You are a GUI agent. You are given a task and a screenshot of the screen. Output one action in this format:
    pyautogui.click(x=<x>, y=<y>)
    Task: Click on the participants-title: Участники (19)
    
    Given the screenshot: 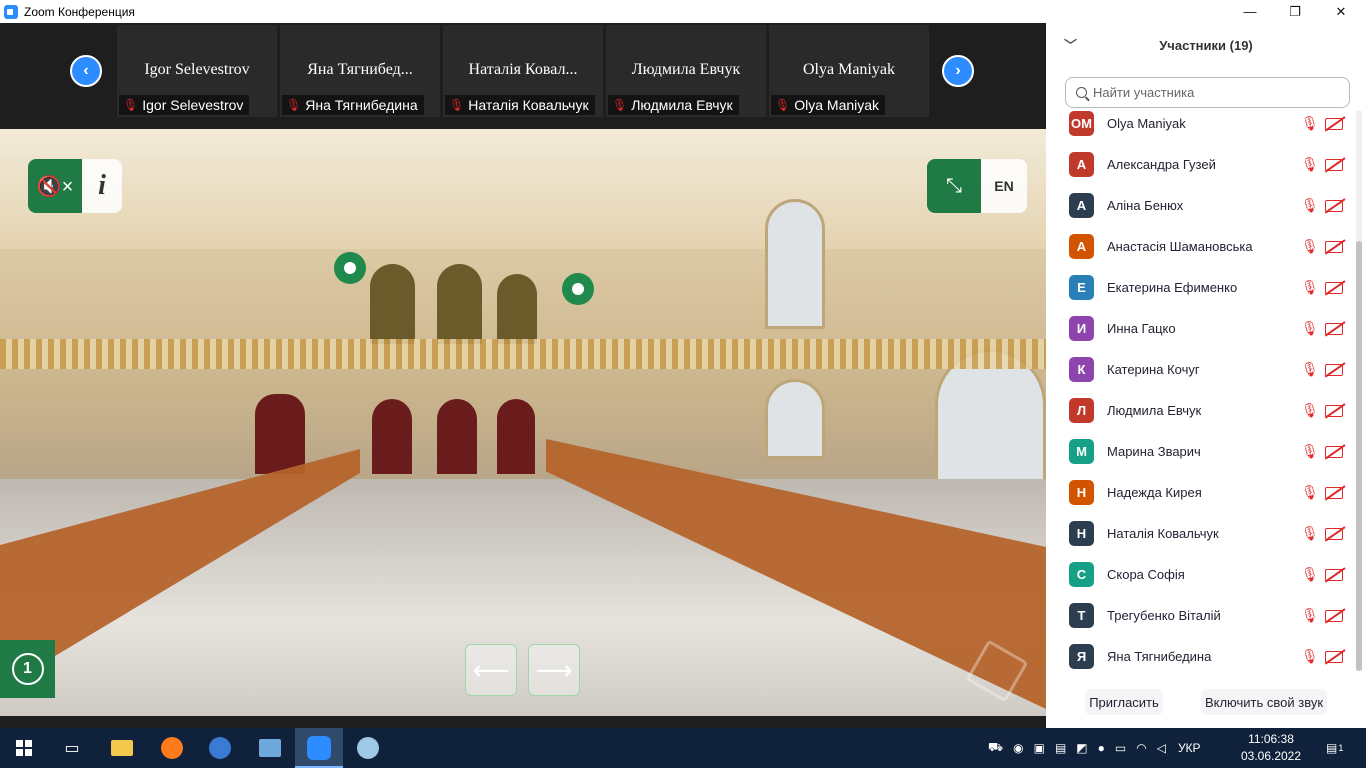 What is the action you would take?
    pyautogui.click(x=1206, y=45)
    